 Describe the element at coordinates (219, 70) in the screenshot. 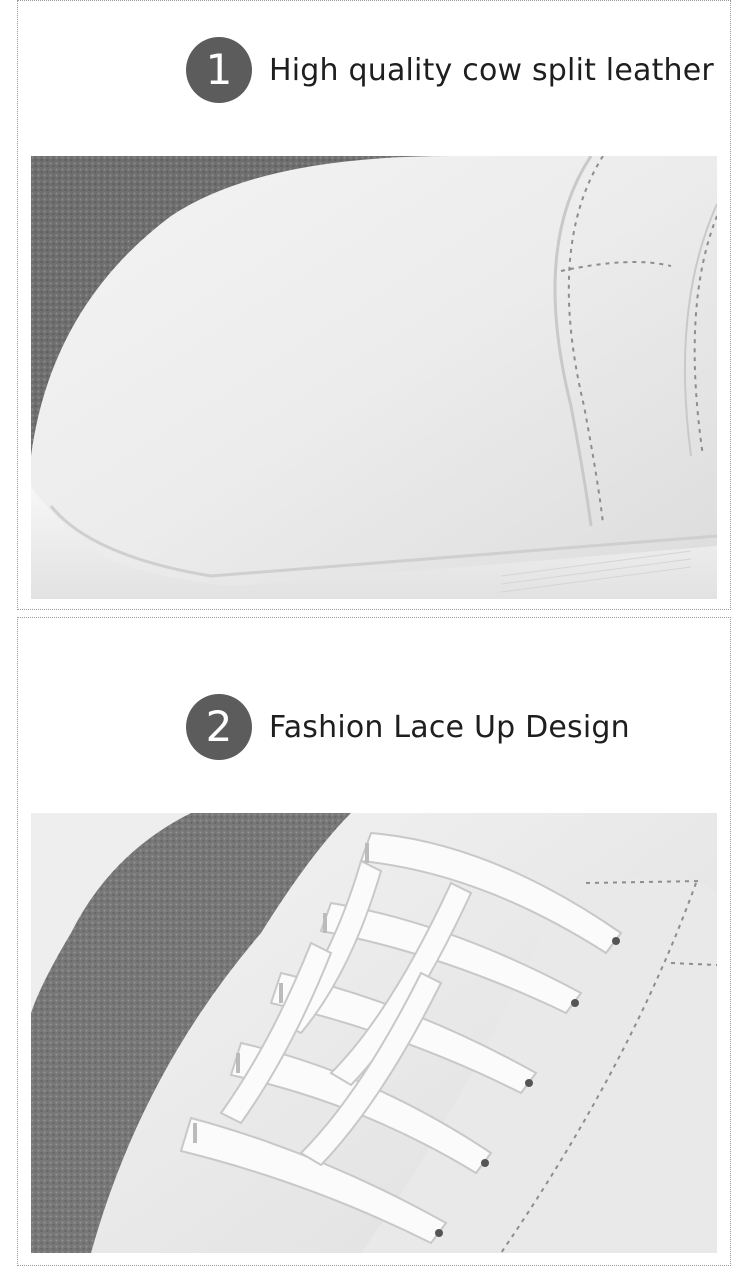

I see `number-badge: 1` at that location.